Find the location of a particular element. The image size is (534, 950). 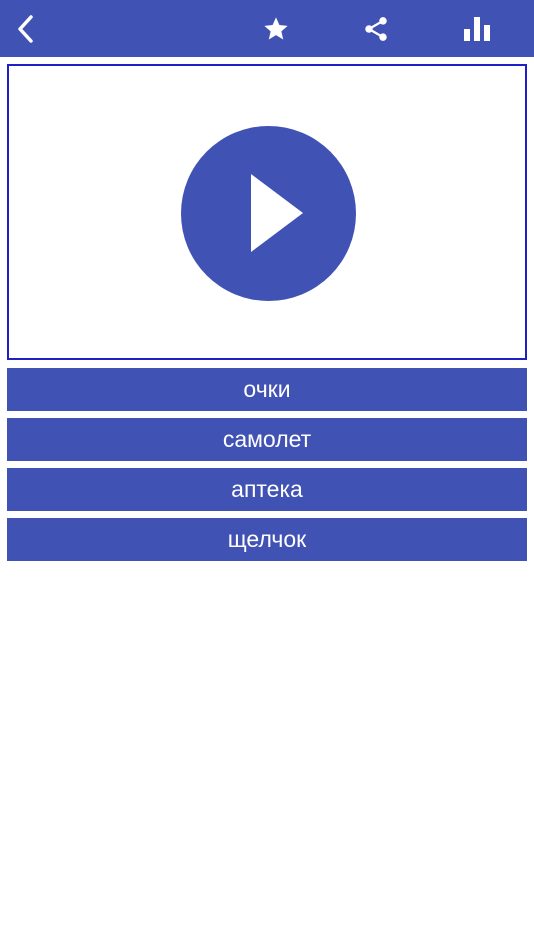

star-icon is located at coordinates (276, 27).